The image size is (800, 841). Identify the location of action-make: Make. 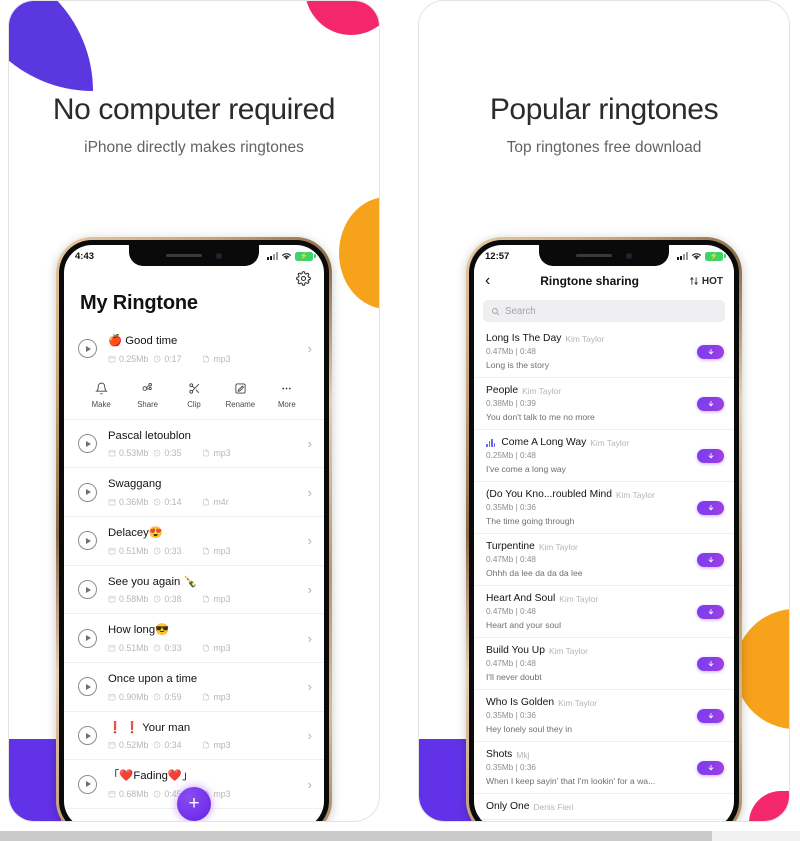
(101, 395).